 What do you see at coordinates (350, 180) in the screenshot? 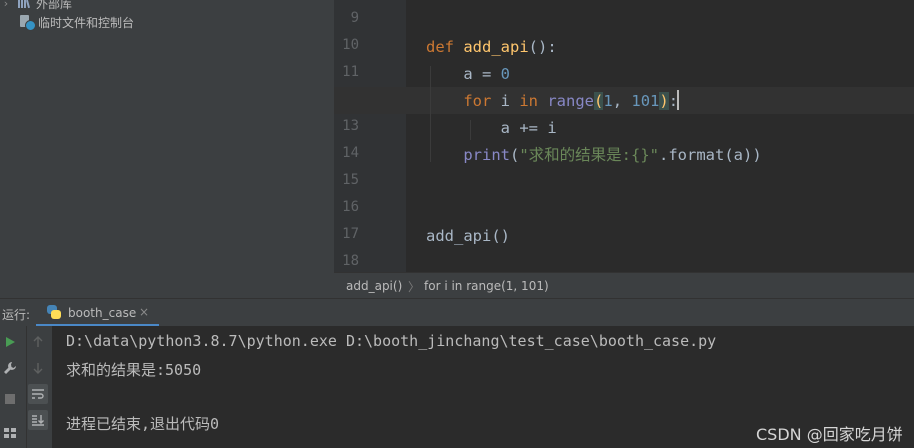
I see `line-number: 15` at bounding box center [350, 180].